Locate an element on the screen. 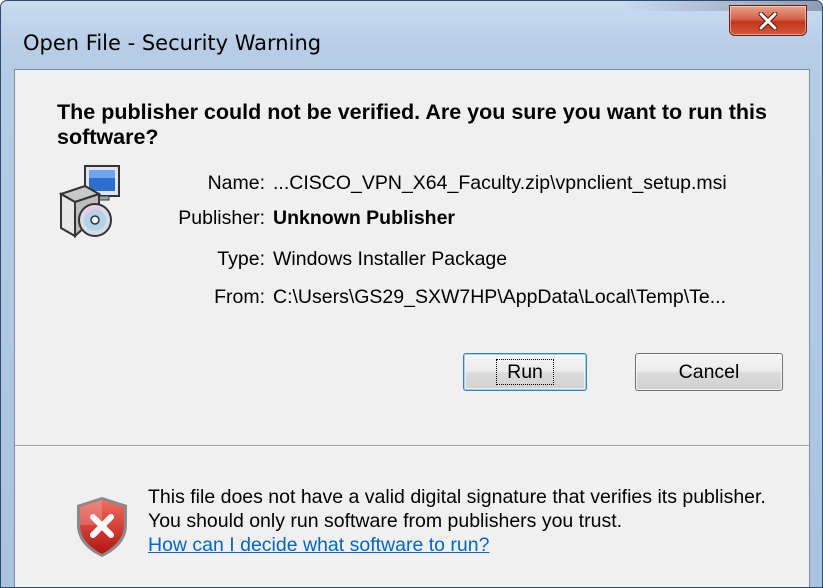 The width and height of the screenshot is (823, 588). detail-label: Publisher: is located at coordinates (221, 218).